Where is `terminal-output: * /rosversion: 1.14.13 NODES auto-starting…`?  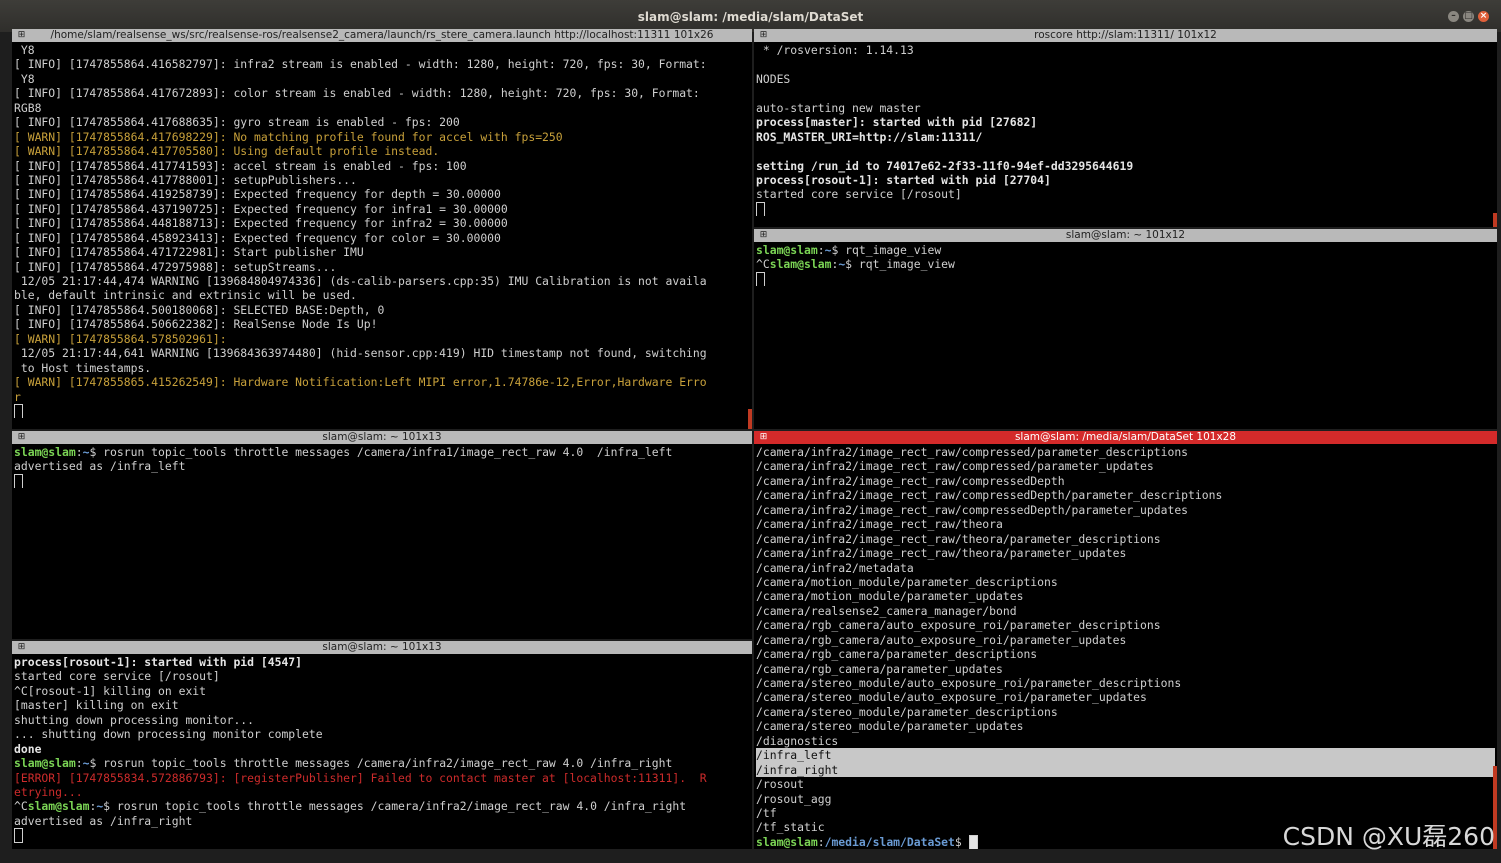 terminal-output: * /rosversion: 1.14.13 NODES auto-starting… is located at coordinates (1125, 135).